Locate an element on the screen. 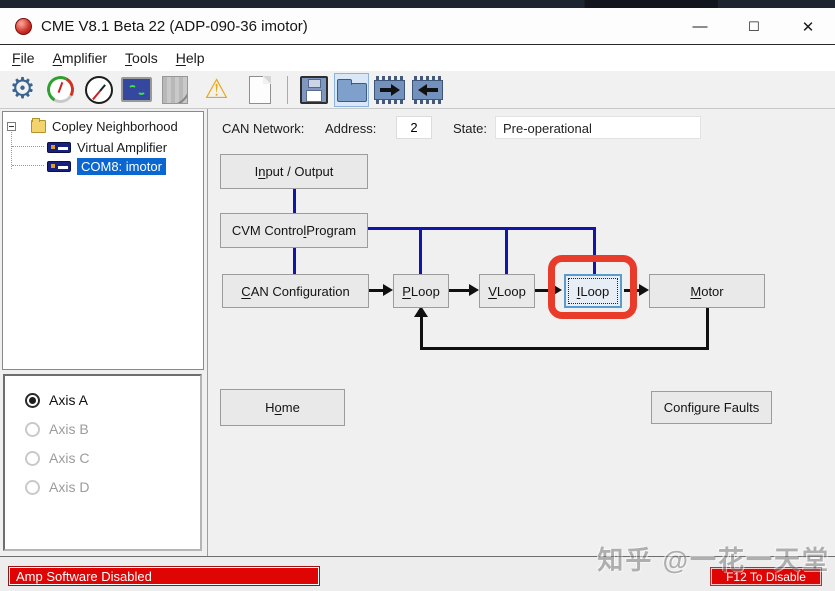 This screenshot has height=591, width=835. radio-selected-icon is located at coordinates (32, 400).